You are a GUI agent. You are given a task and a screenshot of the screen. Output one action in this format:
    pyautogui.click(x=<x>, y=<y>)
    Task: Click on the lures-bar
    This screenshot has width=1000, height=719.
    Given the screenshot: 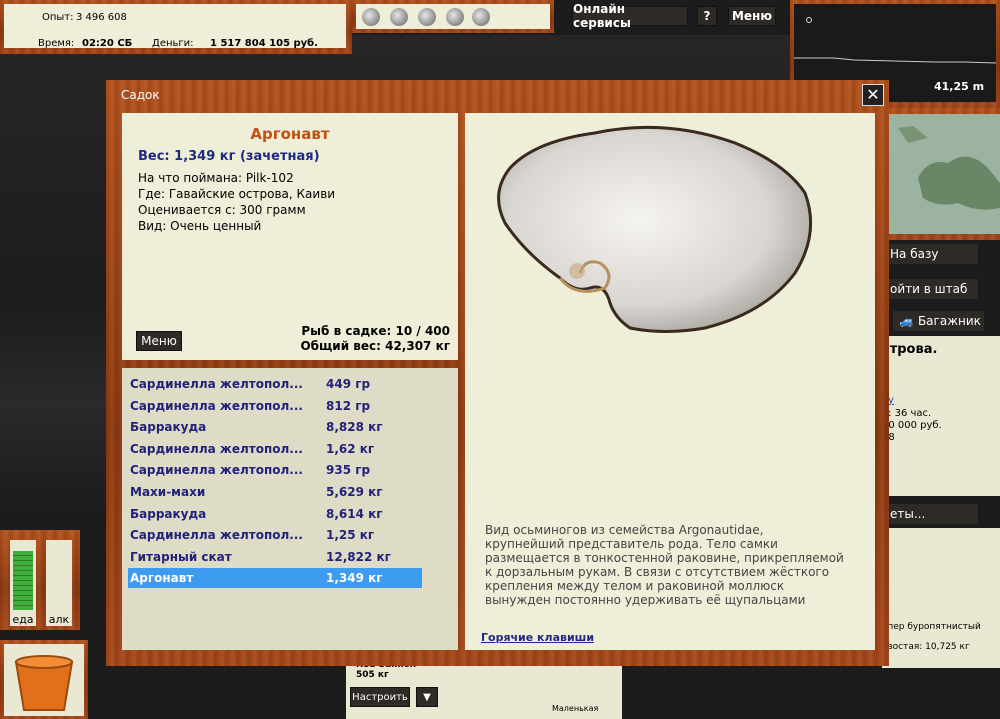 What is the action you would take?
    pyautogui.click(x=453, y=16)
    